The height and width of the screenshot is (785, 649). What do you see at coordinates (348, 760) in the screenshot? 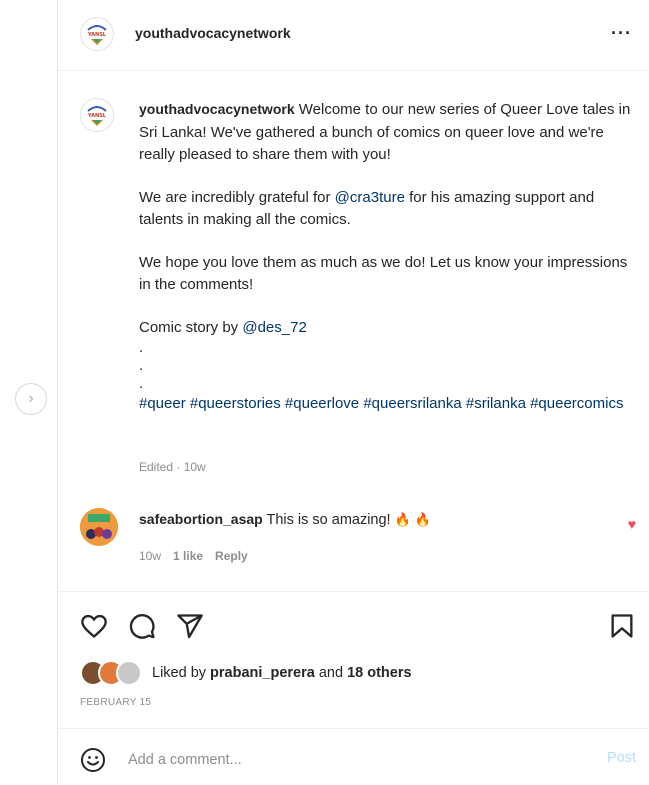
I see `comment-input` at bounding box center [348, 760].